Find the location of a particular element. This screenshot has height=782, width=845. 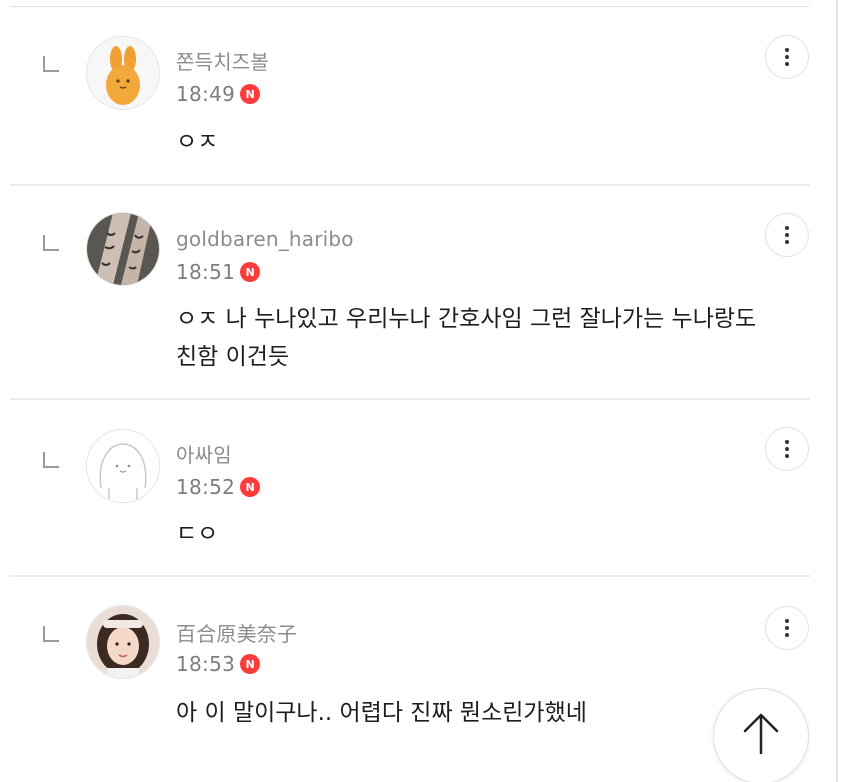

timestamp: 18:53 is located at coordinates (206, 664).